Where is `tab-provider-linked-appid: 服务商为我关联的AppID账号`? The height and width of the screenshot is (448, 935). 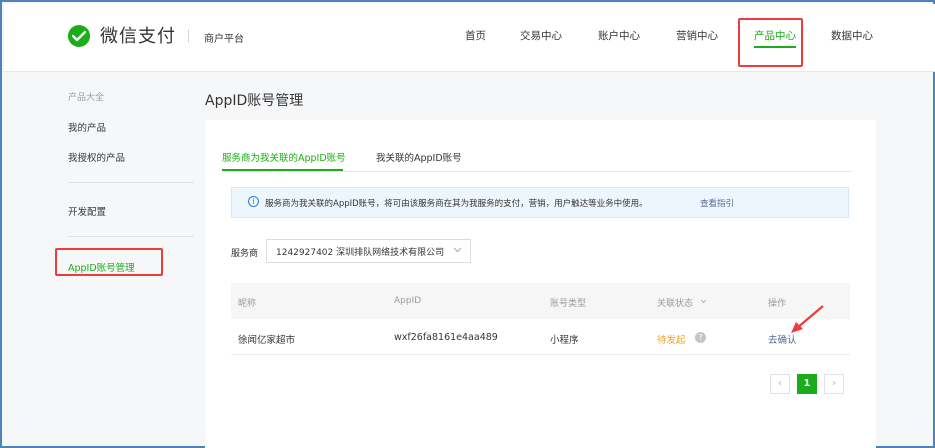
tab-provider-linked-appid: 服务商为我关联的AppID账号 is located at coordinates (284, 157).